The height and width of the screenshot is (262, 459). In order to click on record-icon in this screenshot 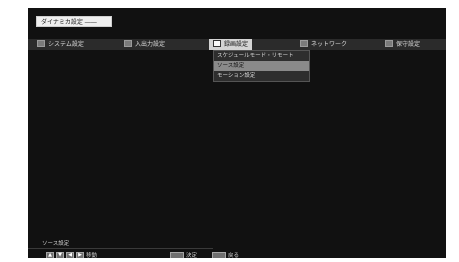, I will do `click(217, 43)`.